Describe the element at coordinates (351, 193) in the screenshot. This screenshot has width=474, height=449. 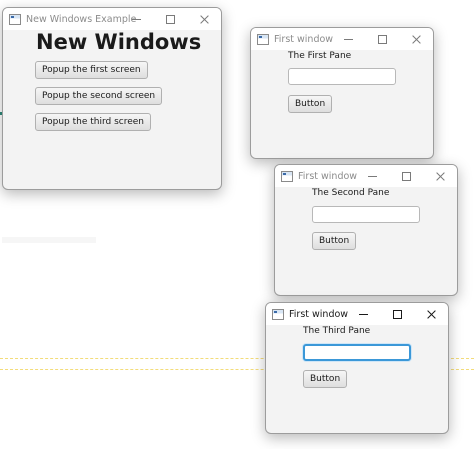
I see `pane-label: The Second Pane` at that location.